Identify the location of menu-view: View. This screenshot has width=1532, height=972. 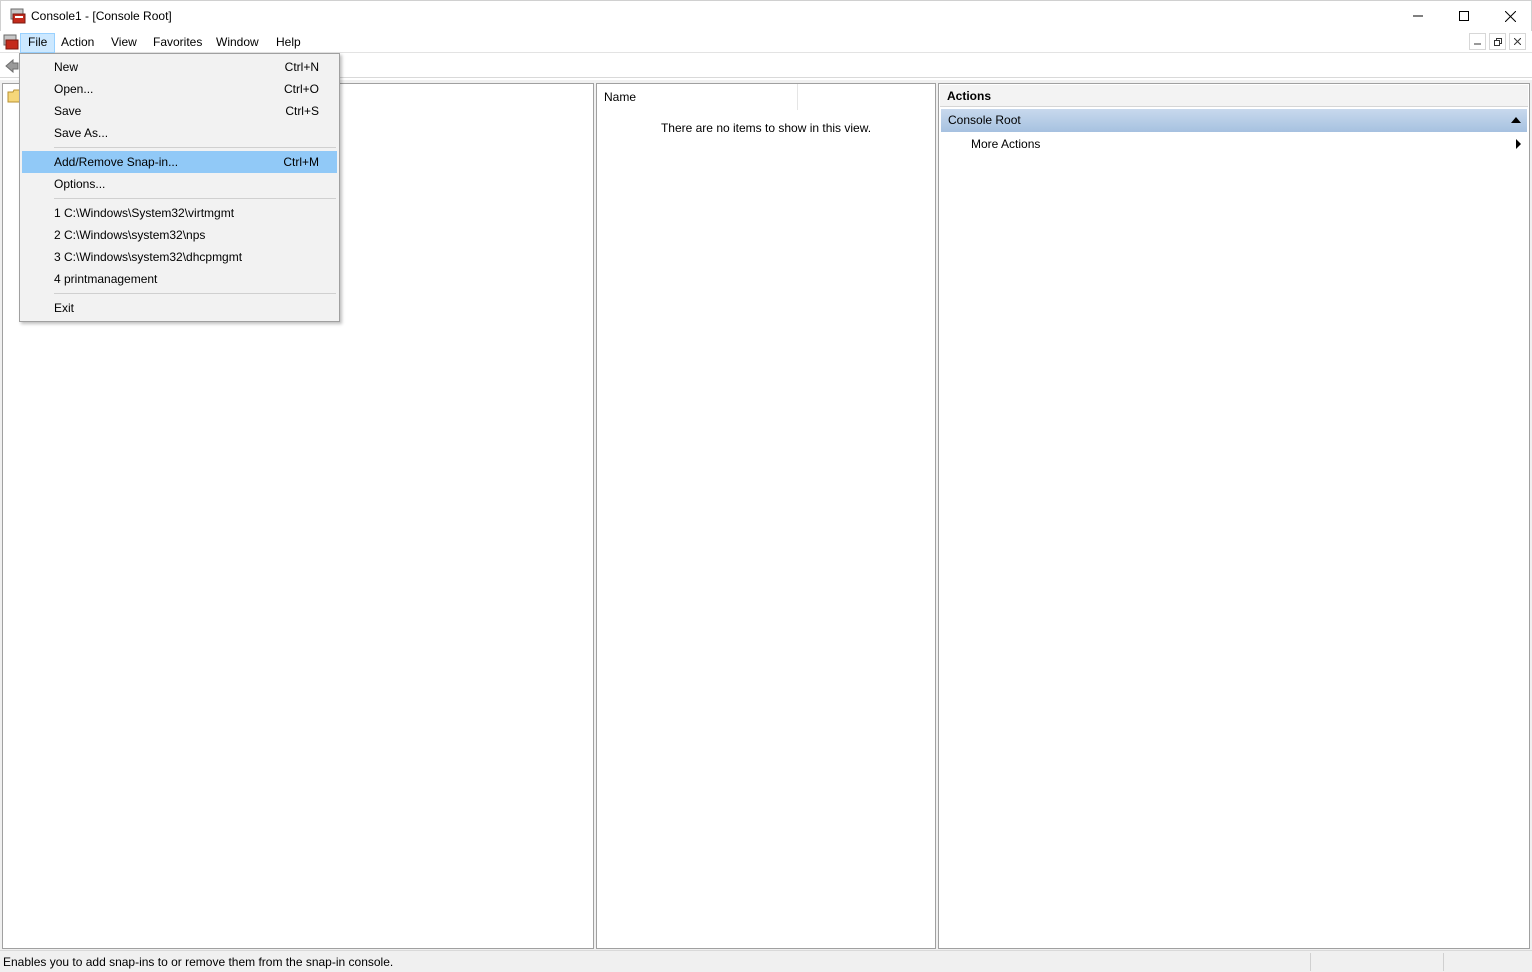
(124, 43).